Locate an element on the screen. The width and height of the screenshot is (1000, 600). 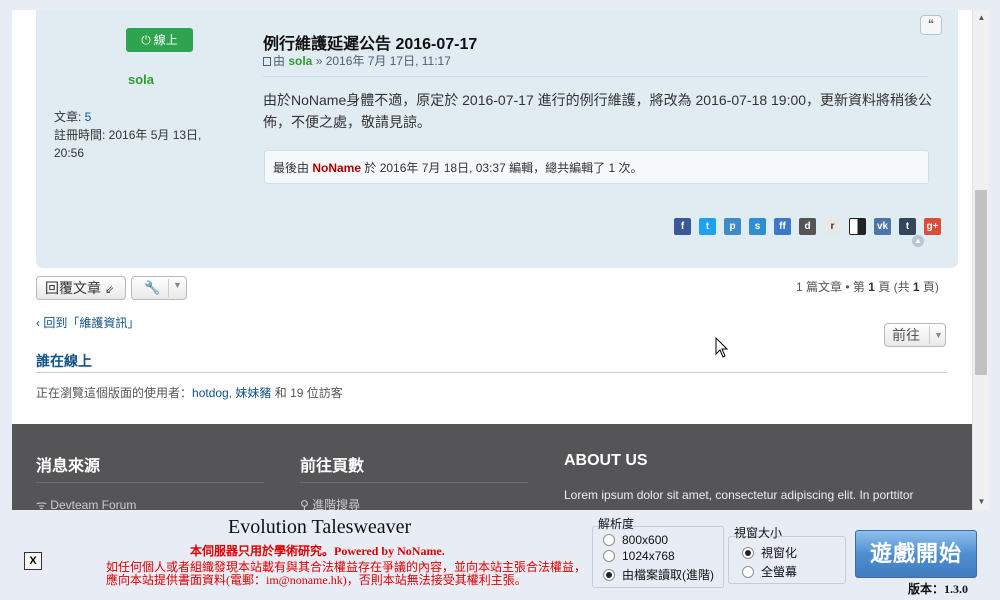
plurk-icon: p is located at coordinates (732, 226).